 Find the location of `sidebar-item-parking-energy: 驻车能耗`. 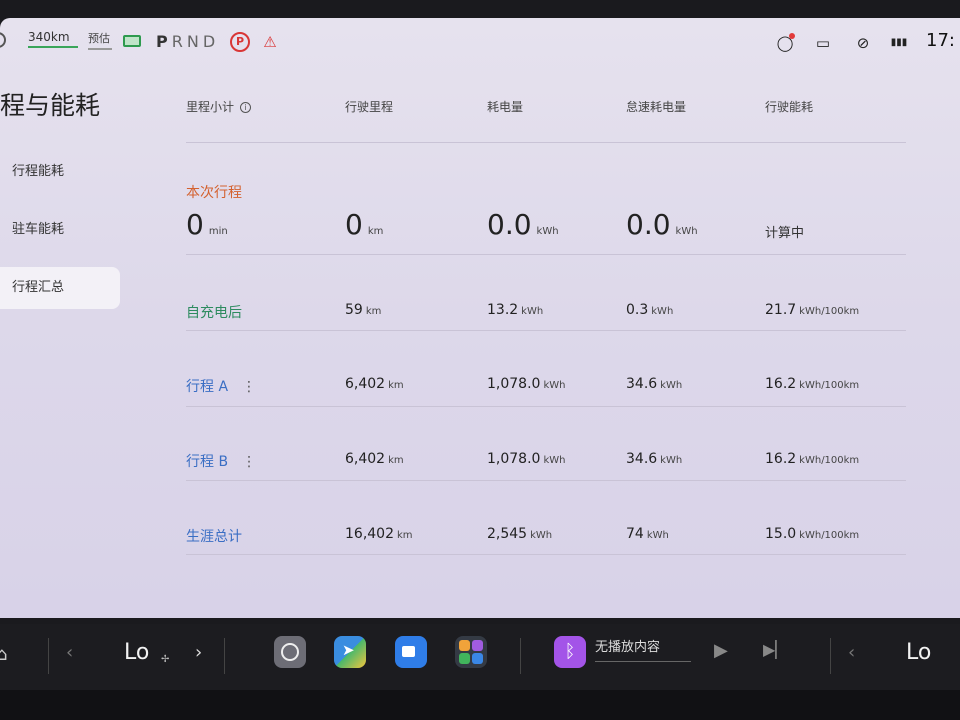

sidebar-item-parking-energy: 驻车能耗 is located at coordinates (60, 230).